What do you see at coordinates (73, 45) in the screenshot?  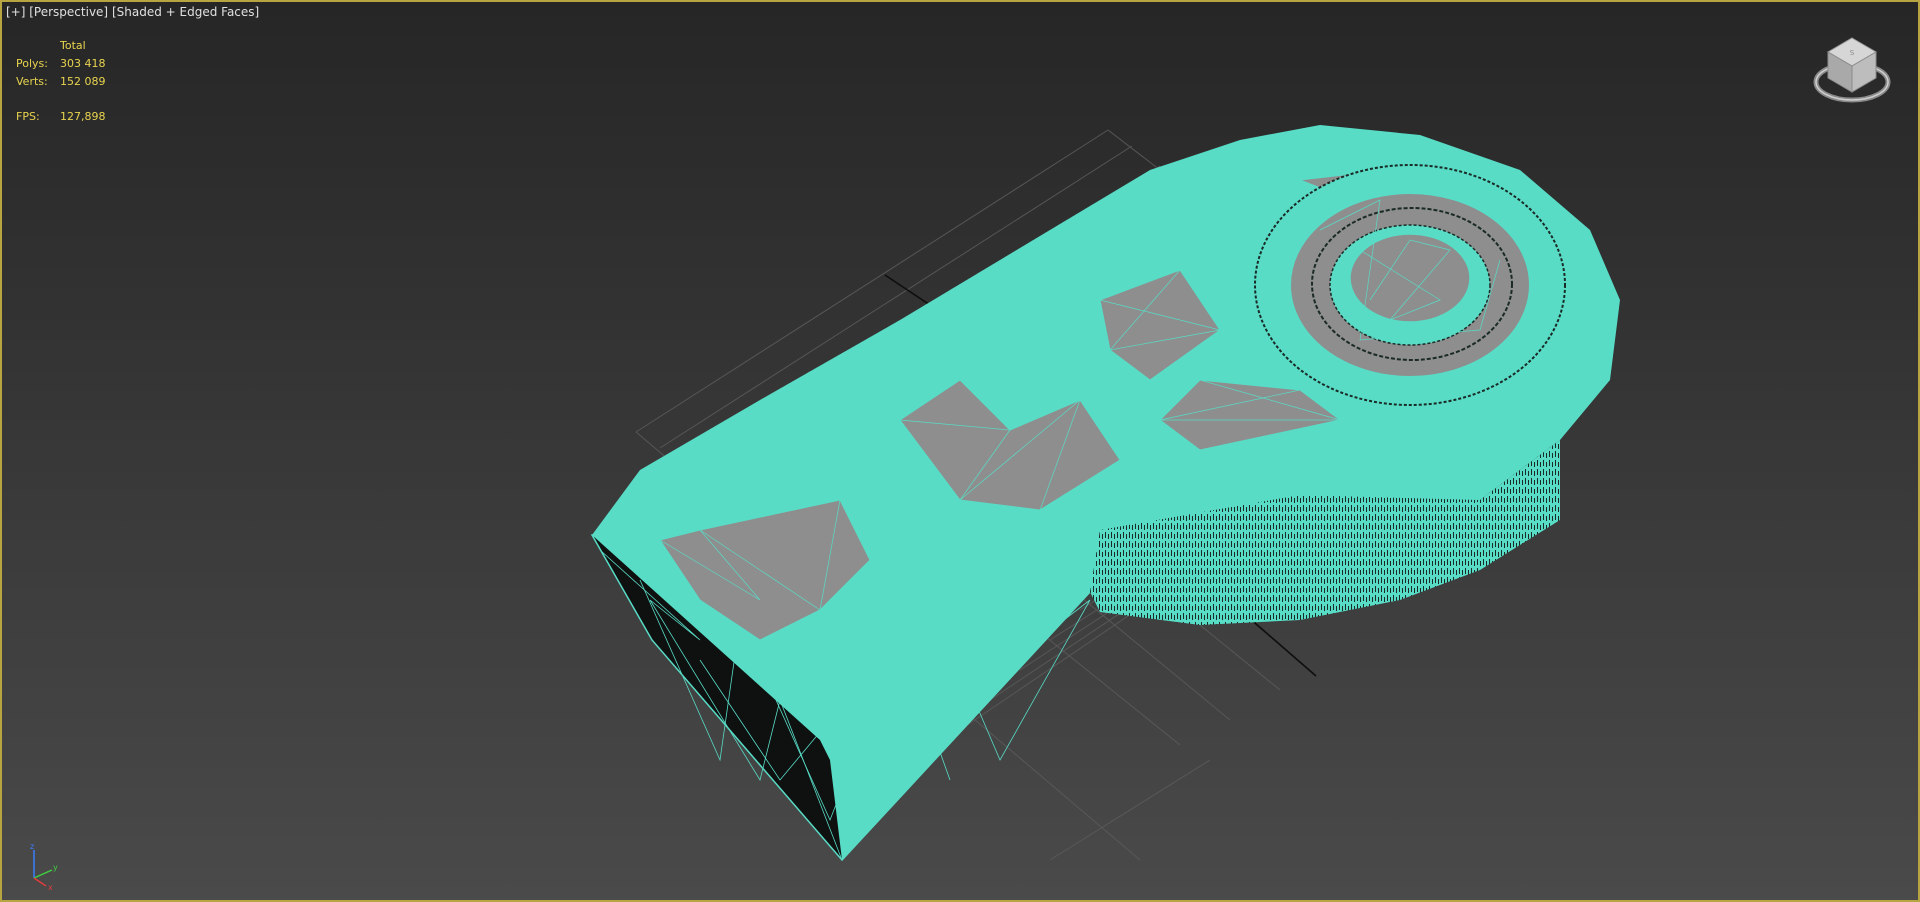 I see `stats-header: Total` at bounding box center [73, 45].